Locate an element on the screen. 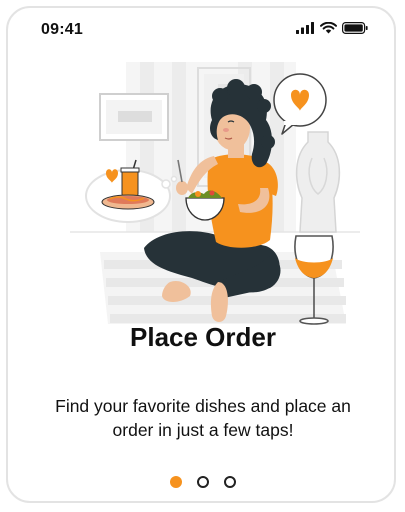  picture-frame is located at coordinates (134, 117).